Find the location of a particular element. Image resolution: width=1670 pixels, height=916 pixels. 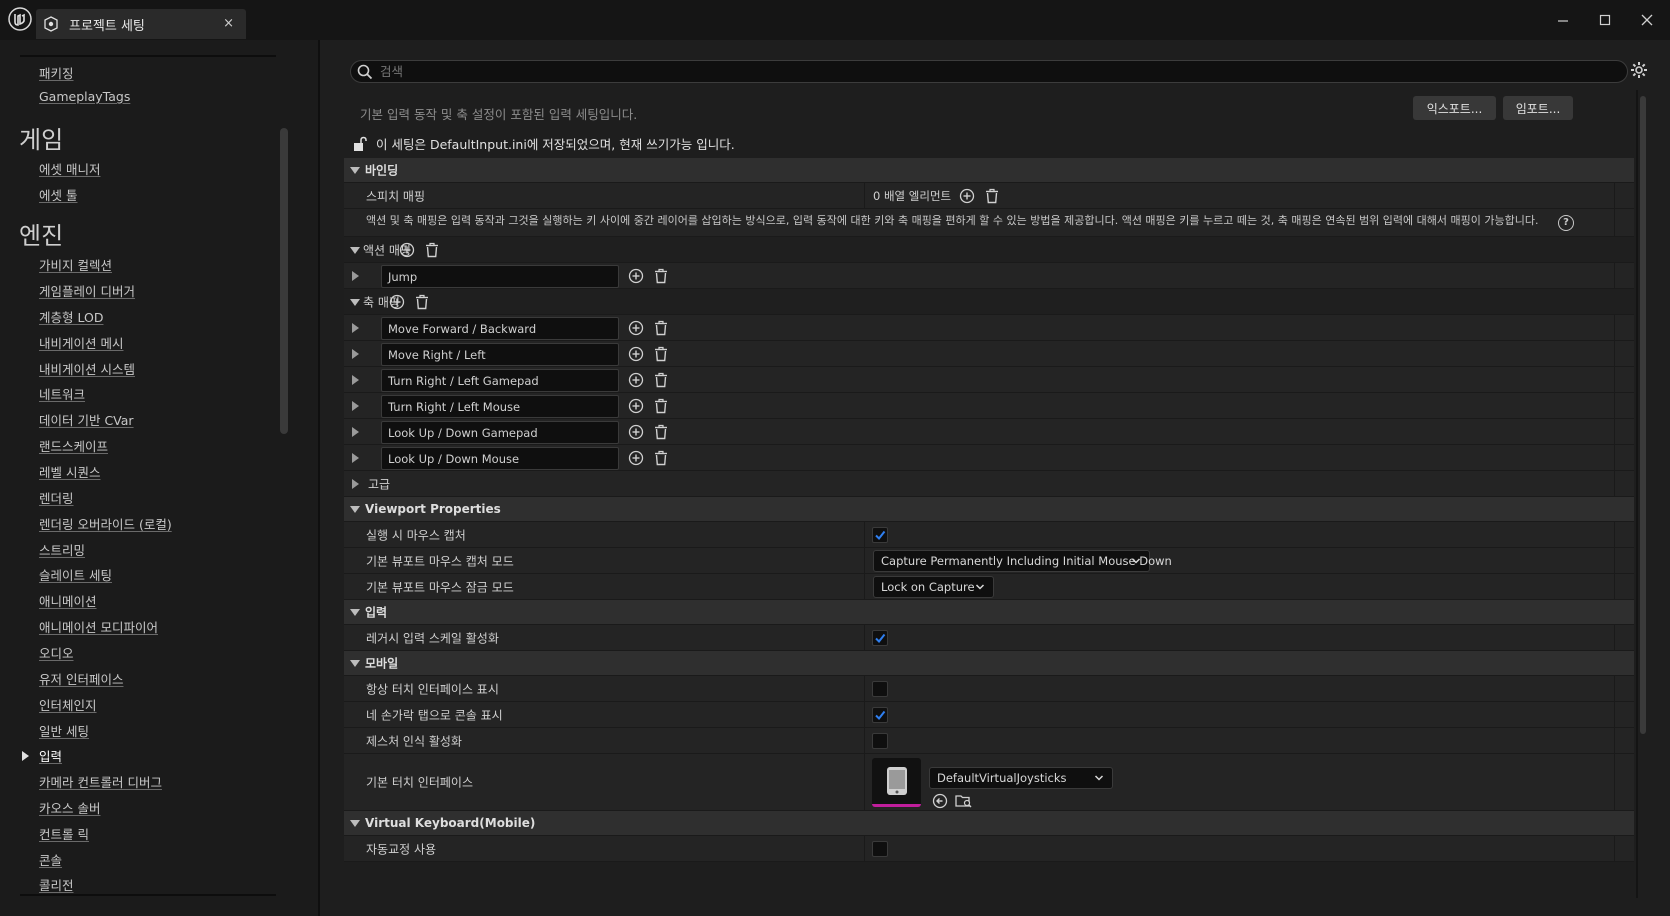

lock-mode-dropdown: Lock on Capture is located at coordinates (933, 586).